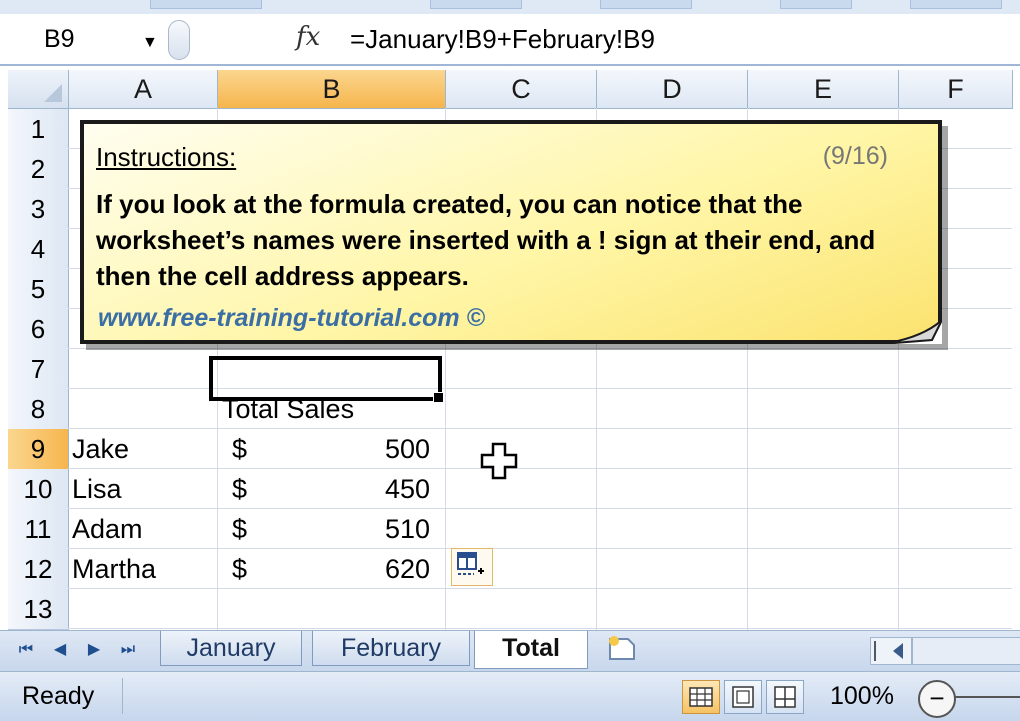 This screenshot has width=1020, height=721. I want to click on name-box-dropdown-icon: ▼, so click(150, 43).